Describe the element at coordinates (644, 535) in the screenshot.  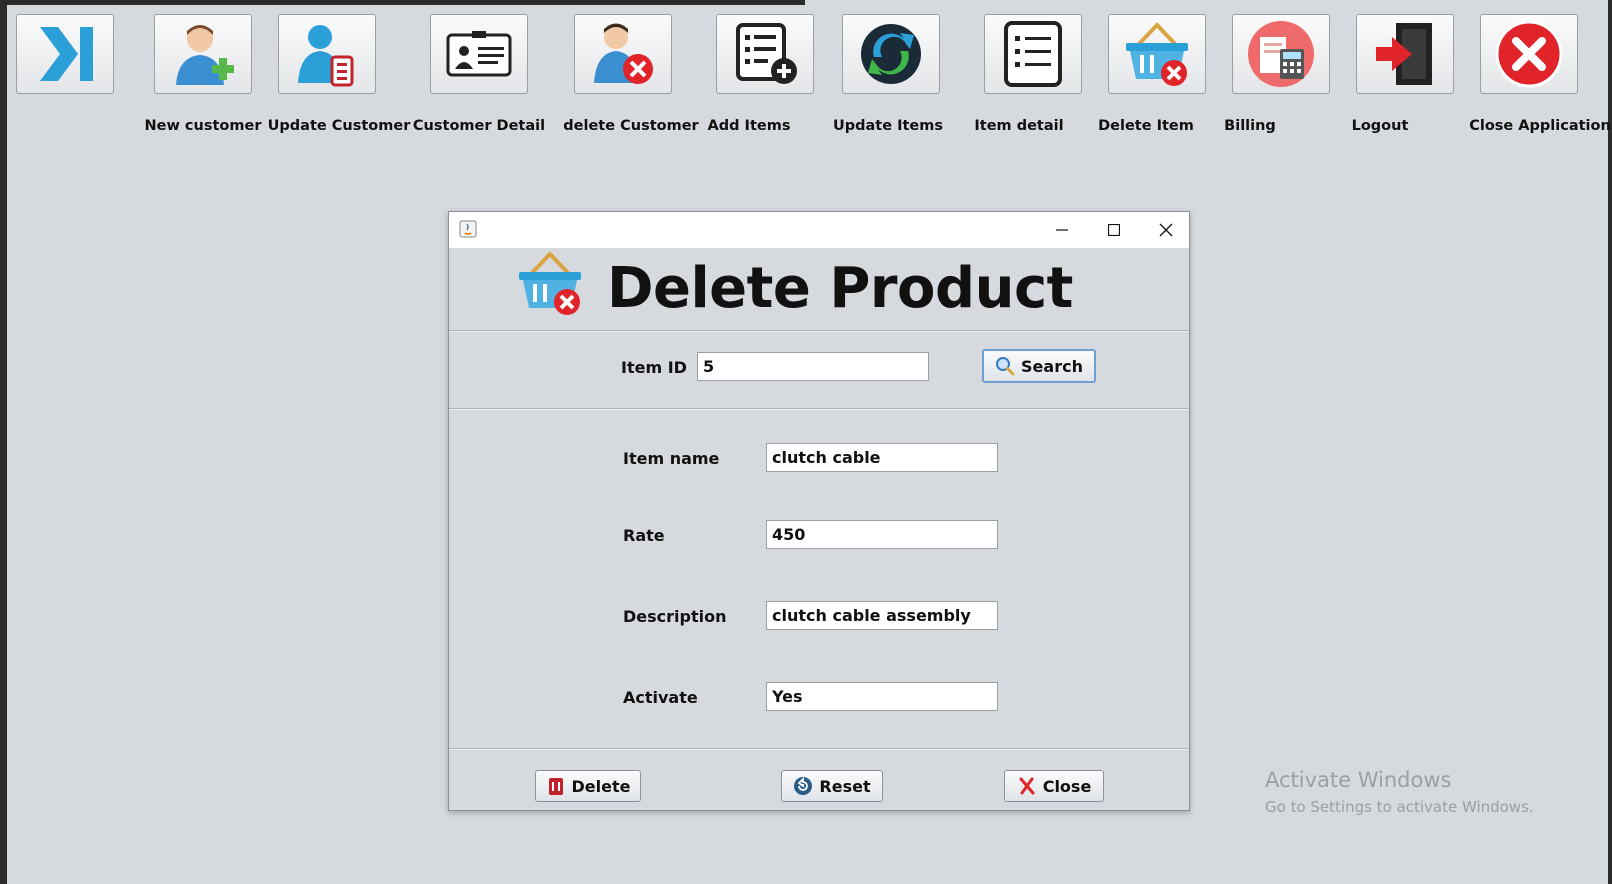
I see `rate-label: Rate` at that location.